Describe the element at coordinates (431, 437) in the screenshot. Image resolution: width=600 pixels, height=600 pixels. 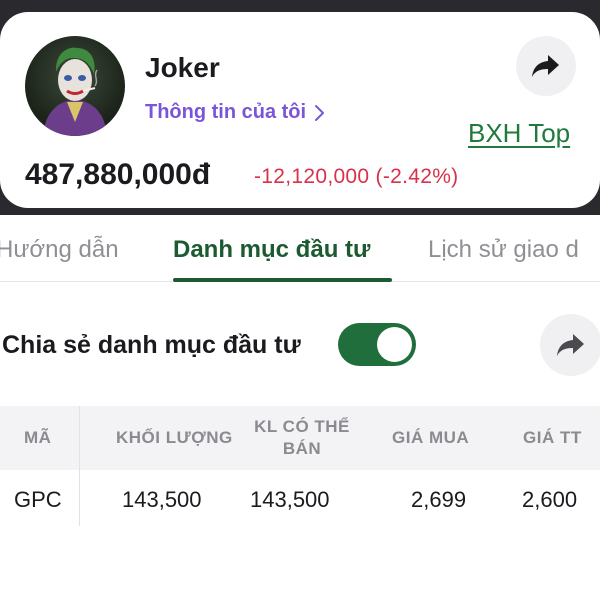
I see `header-buy-price: GIÁ MUA` at that location.